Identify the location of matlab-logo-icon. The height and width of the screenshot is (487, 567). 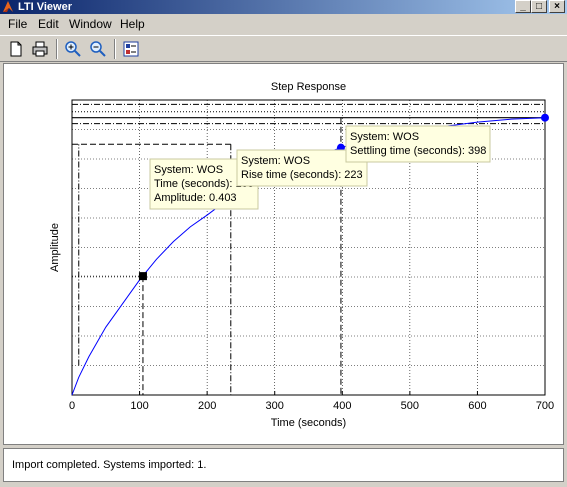
(8, 6).